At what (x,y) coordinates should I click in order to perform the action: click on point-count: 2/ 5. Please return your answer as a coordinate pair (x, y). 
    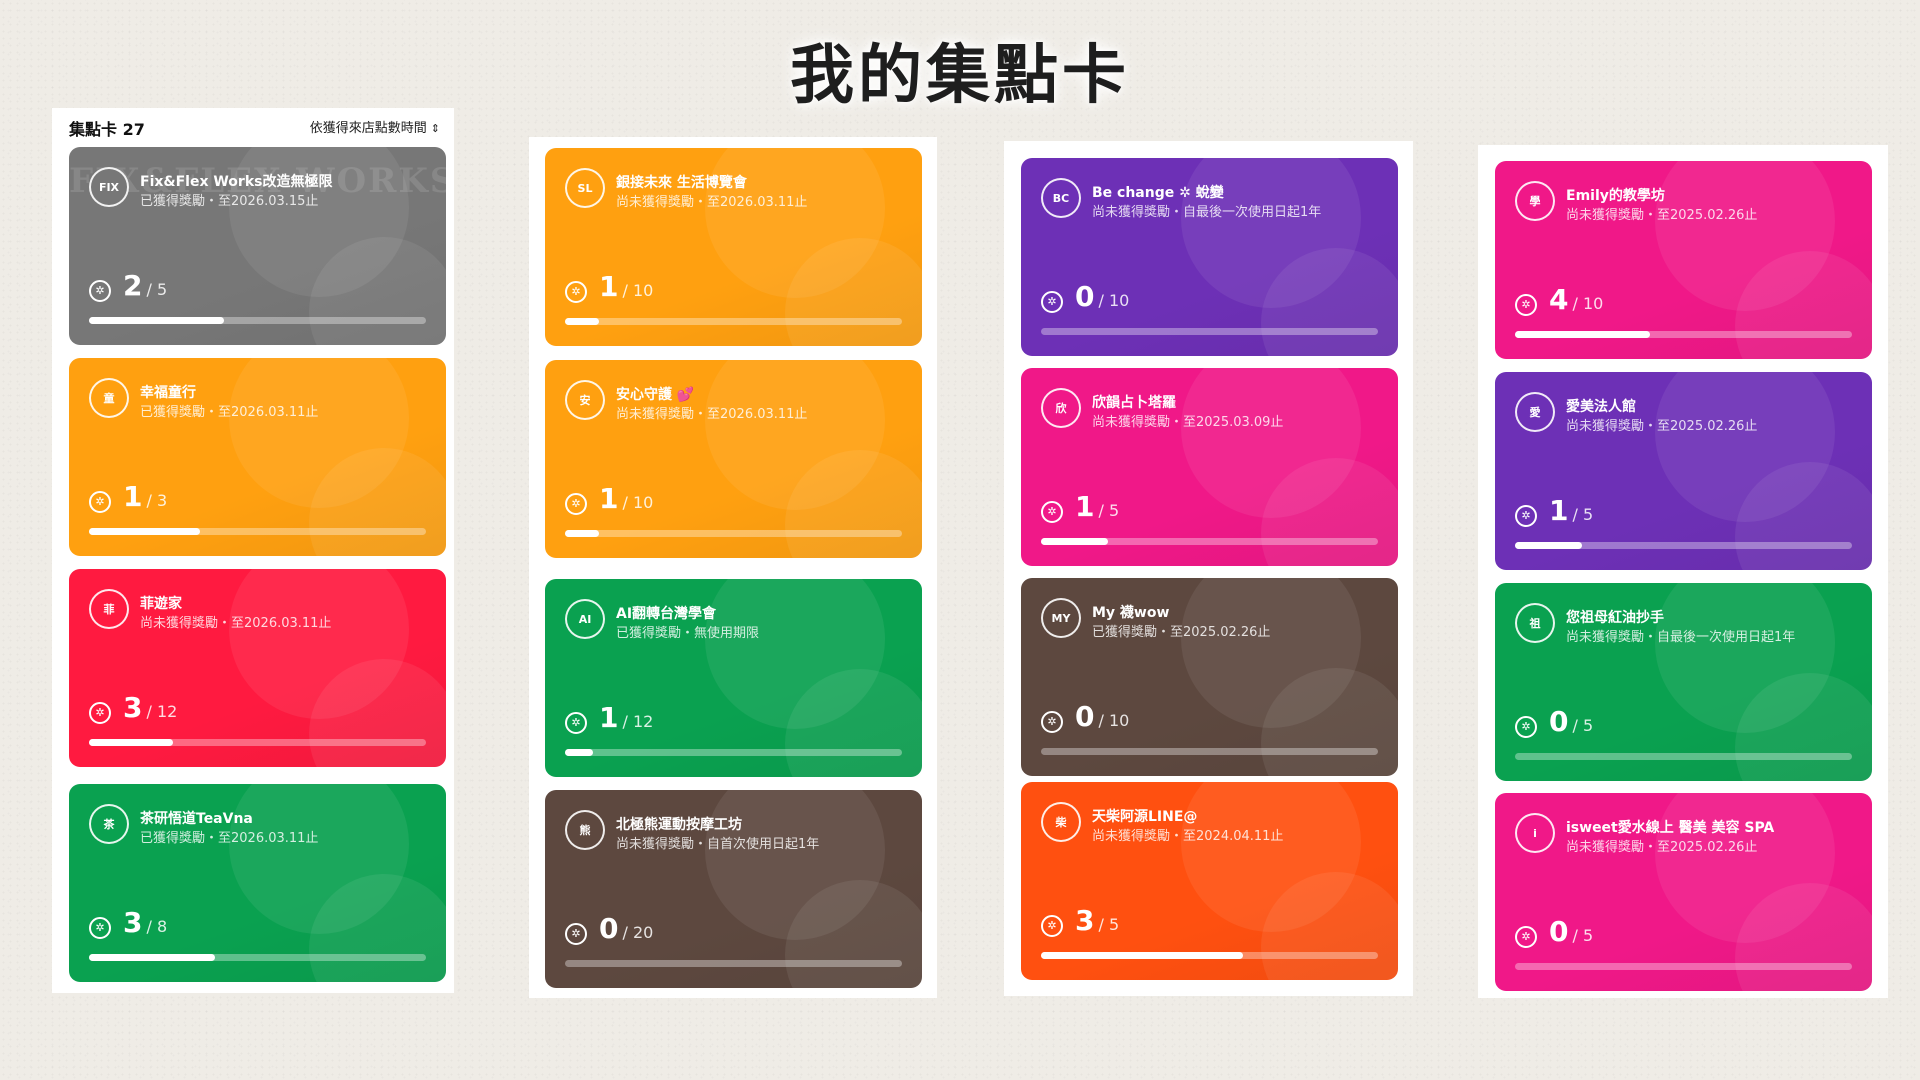
    Looking at the image, I should click on (145, 285).